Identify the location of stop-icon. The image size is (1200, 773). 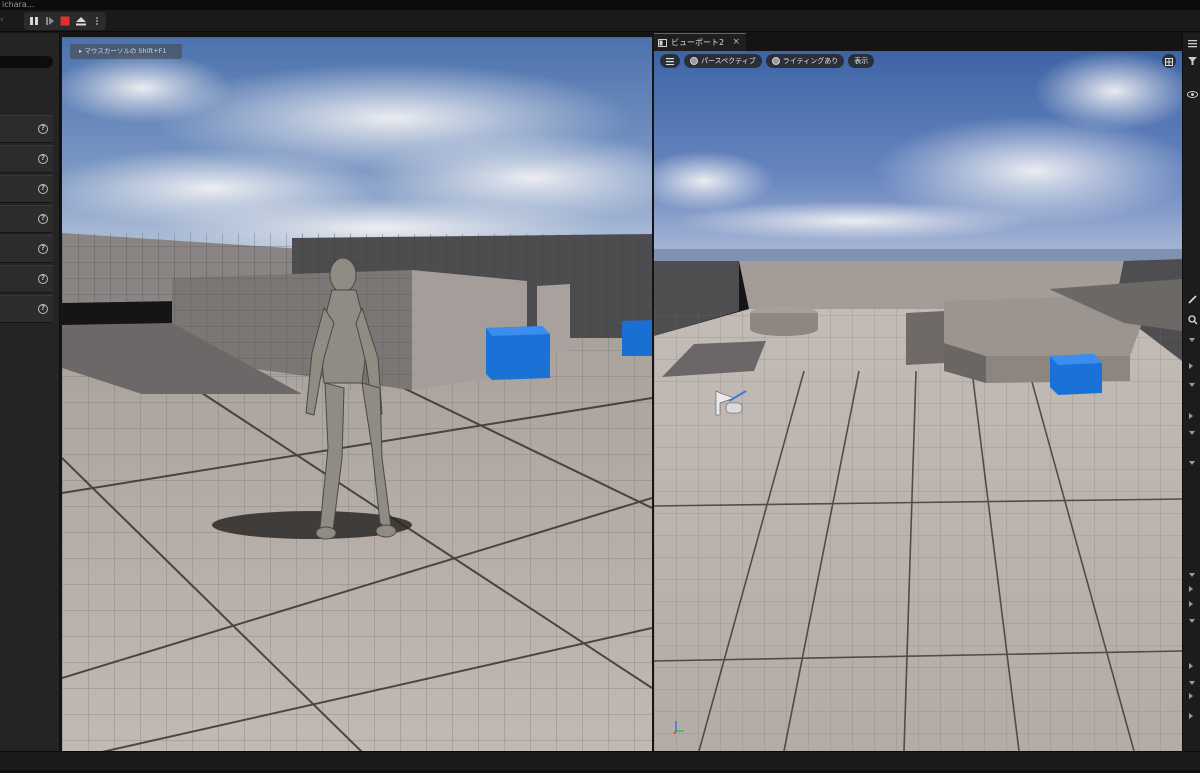
(65, 21).